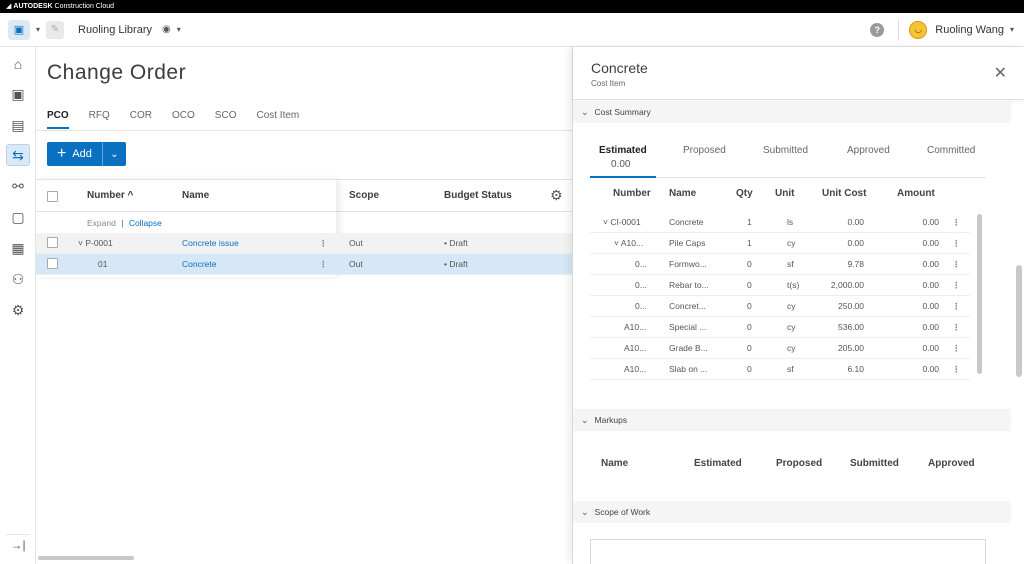 This screenshot has height=564, width=1024. Describe the element at coordinates (18, 279) in the screenshot. I see `nav-members: ⚇` at that location.